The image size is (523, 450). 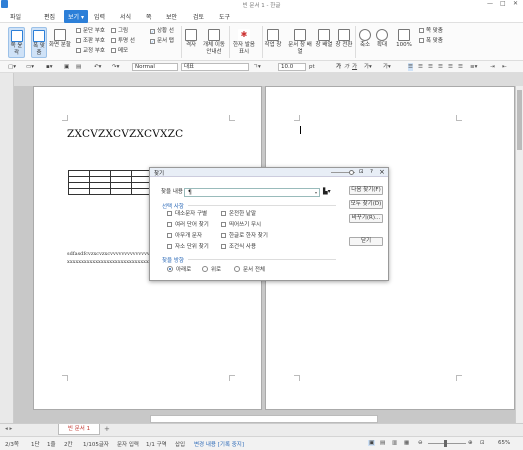 What do you see at coordinates (99, 16) in the screenshot?
I see `menu-insert: 입력` at bounding box center [99, 16].